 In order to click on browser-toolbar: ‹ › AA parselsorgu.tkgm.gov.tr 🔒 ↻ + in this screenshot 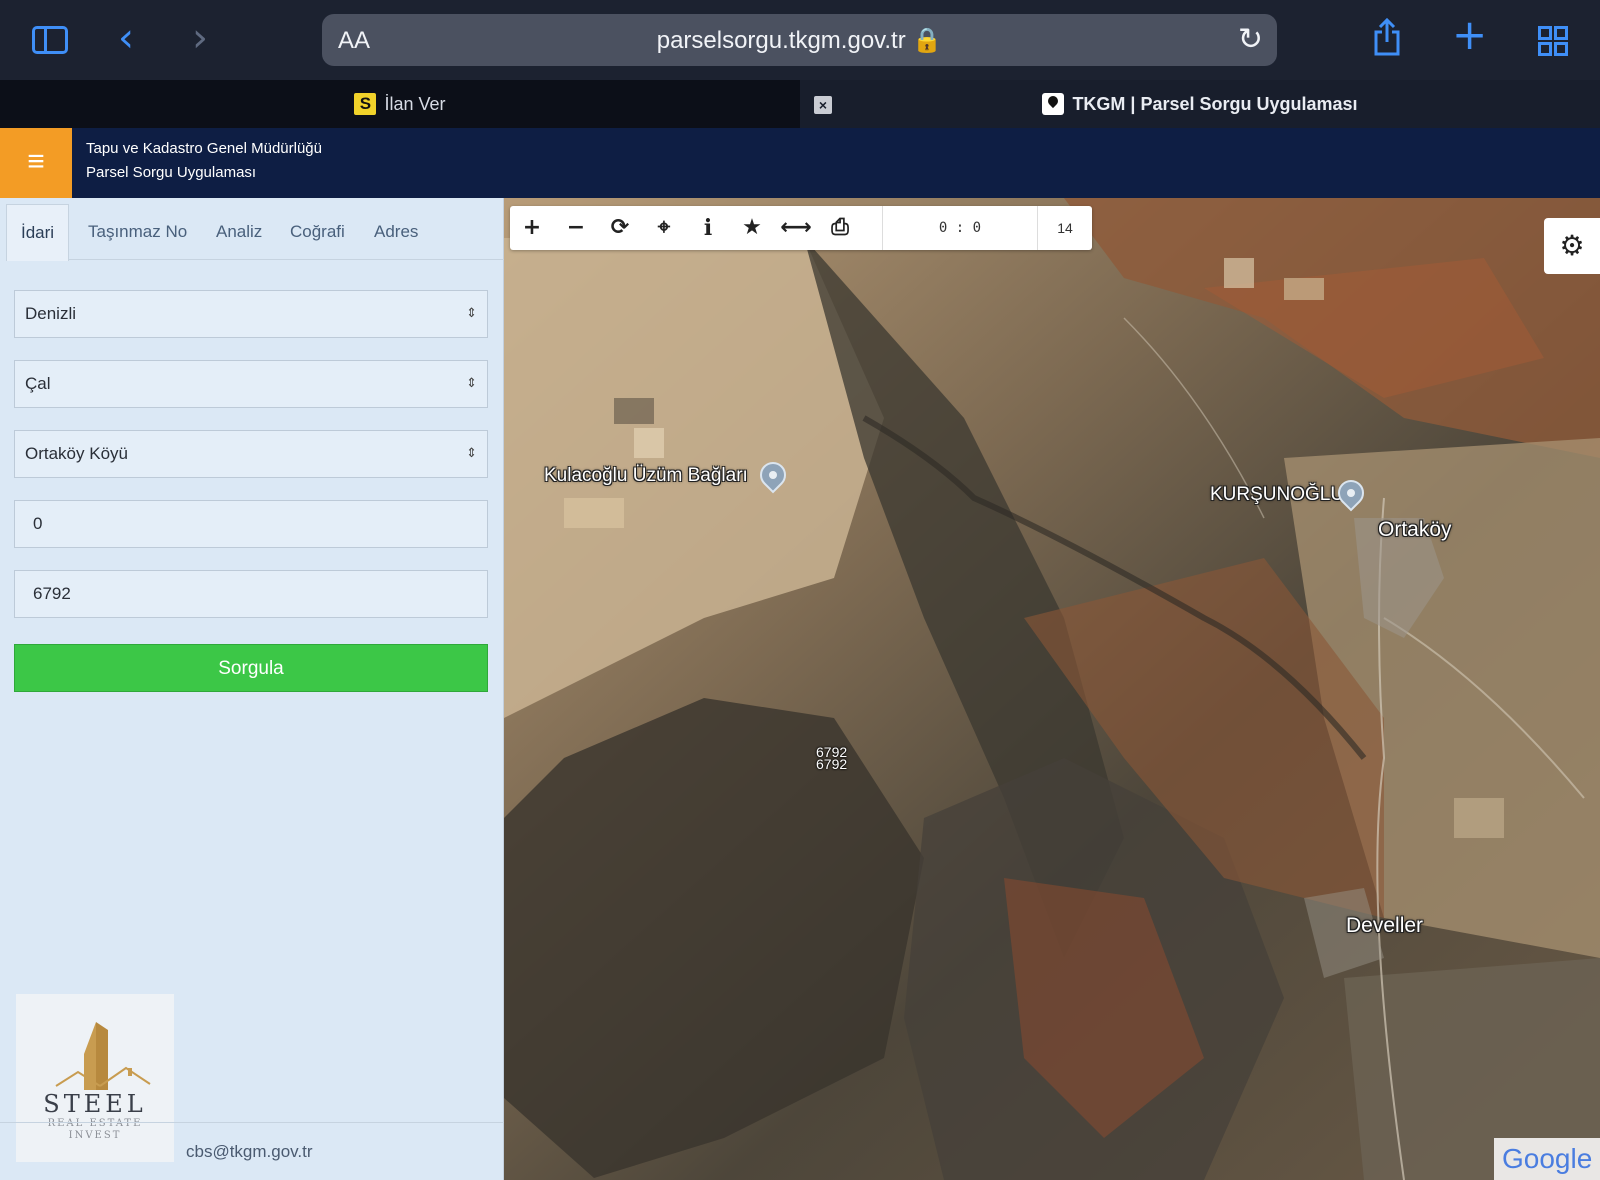, I will do `click(800, 40)`.